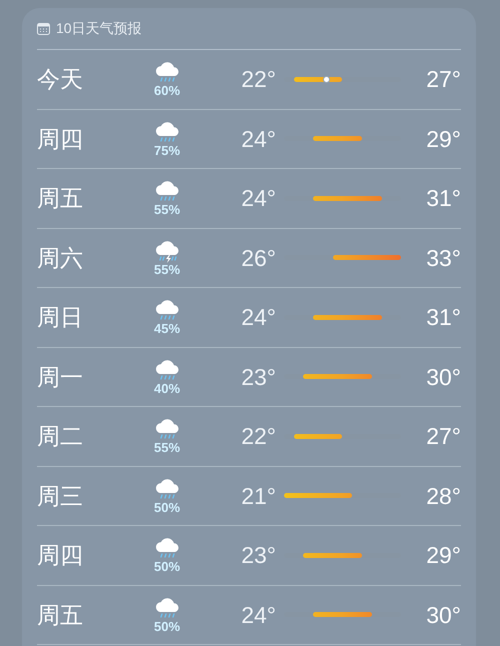 This screenshot has width=500, height=646. Describe the element at coordinates (167, 91) in the screenshot. I see `precipitation-chance: 60%` at that location.